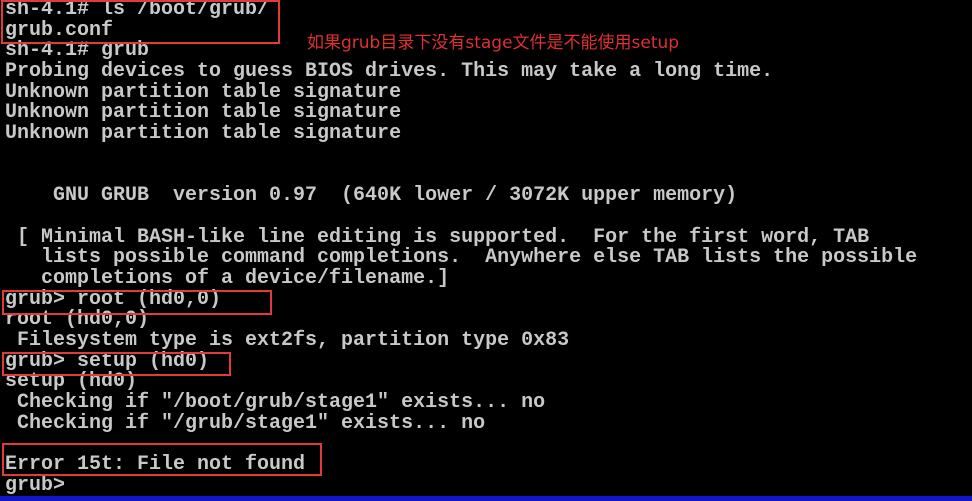 The height and width of the screenshot is (501, 972). I want to click on bottom-bar, so click(486, 498).